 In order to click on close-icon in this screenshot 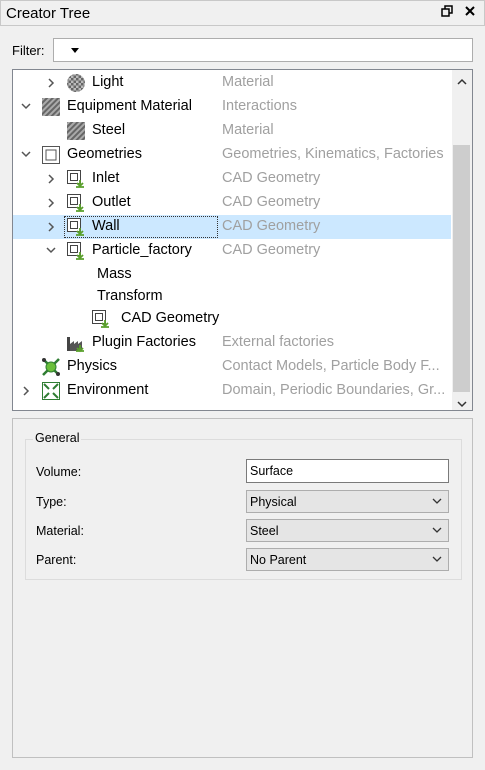, I will do `click(470, 13)`.